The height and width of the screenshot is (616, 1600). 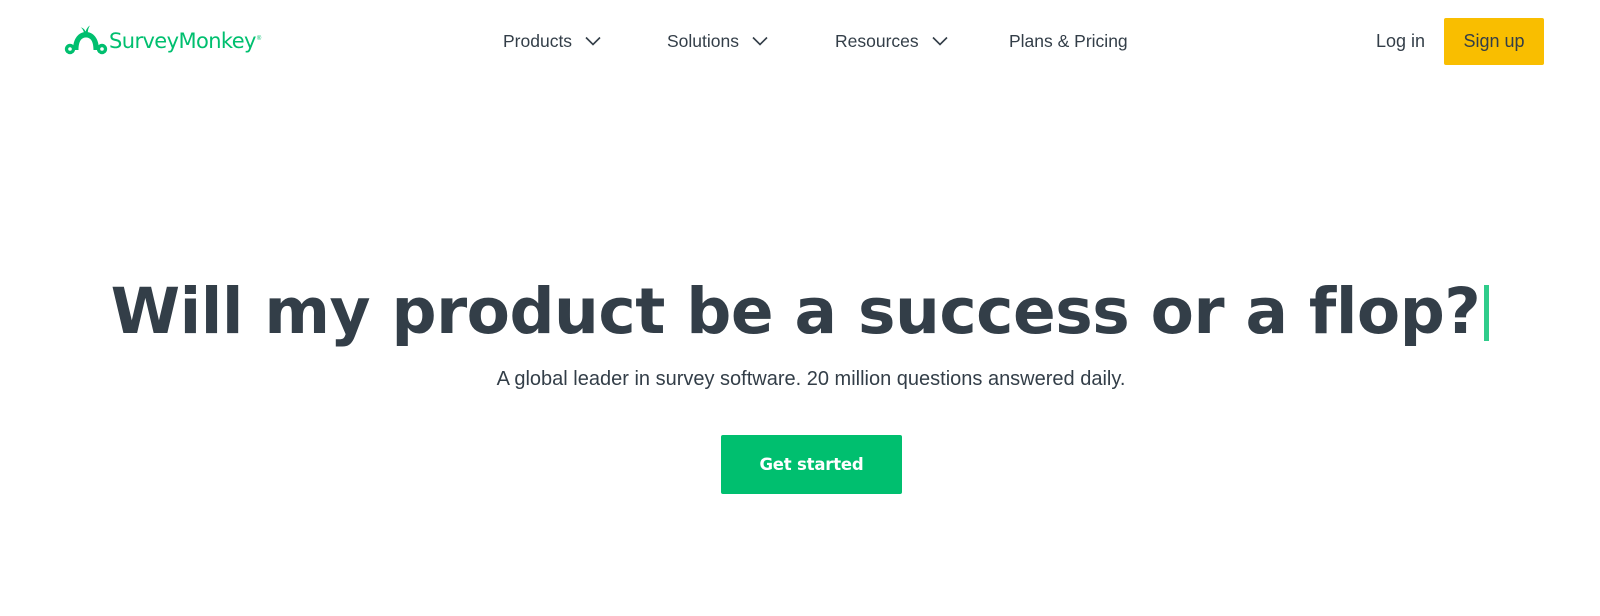 What do you see at coordinates (1487, 312) in the screenshot?
I see `typing-caret` at bounding box center [1487, 312].